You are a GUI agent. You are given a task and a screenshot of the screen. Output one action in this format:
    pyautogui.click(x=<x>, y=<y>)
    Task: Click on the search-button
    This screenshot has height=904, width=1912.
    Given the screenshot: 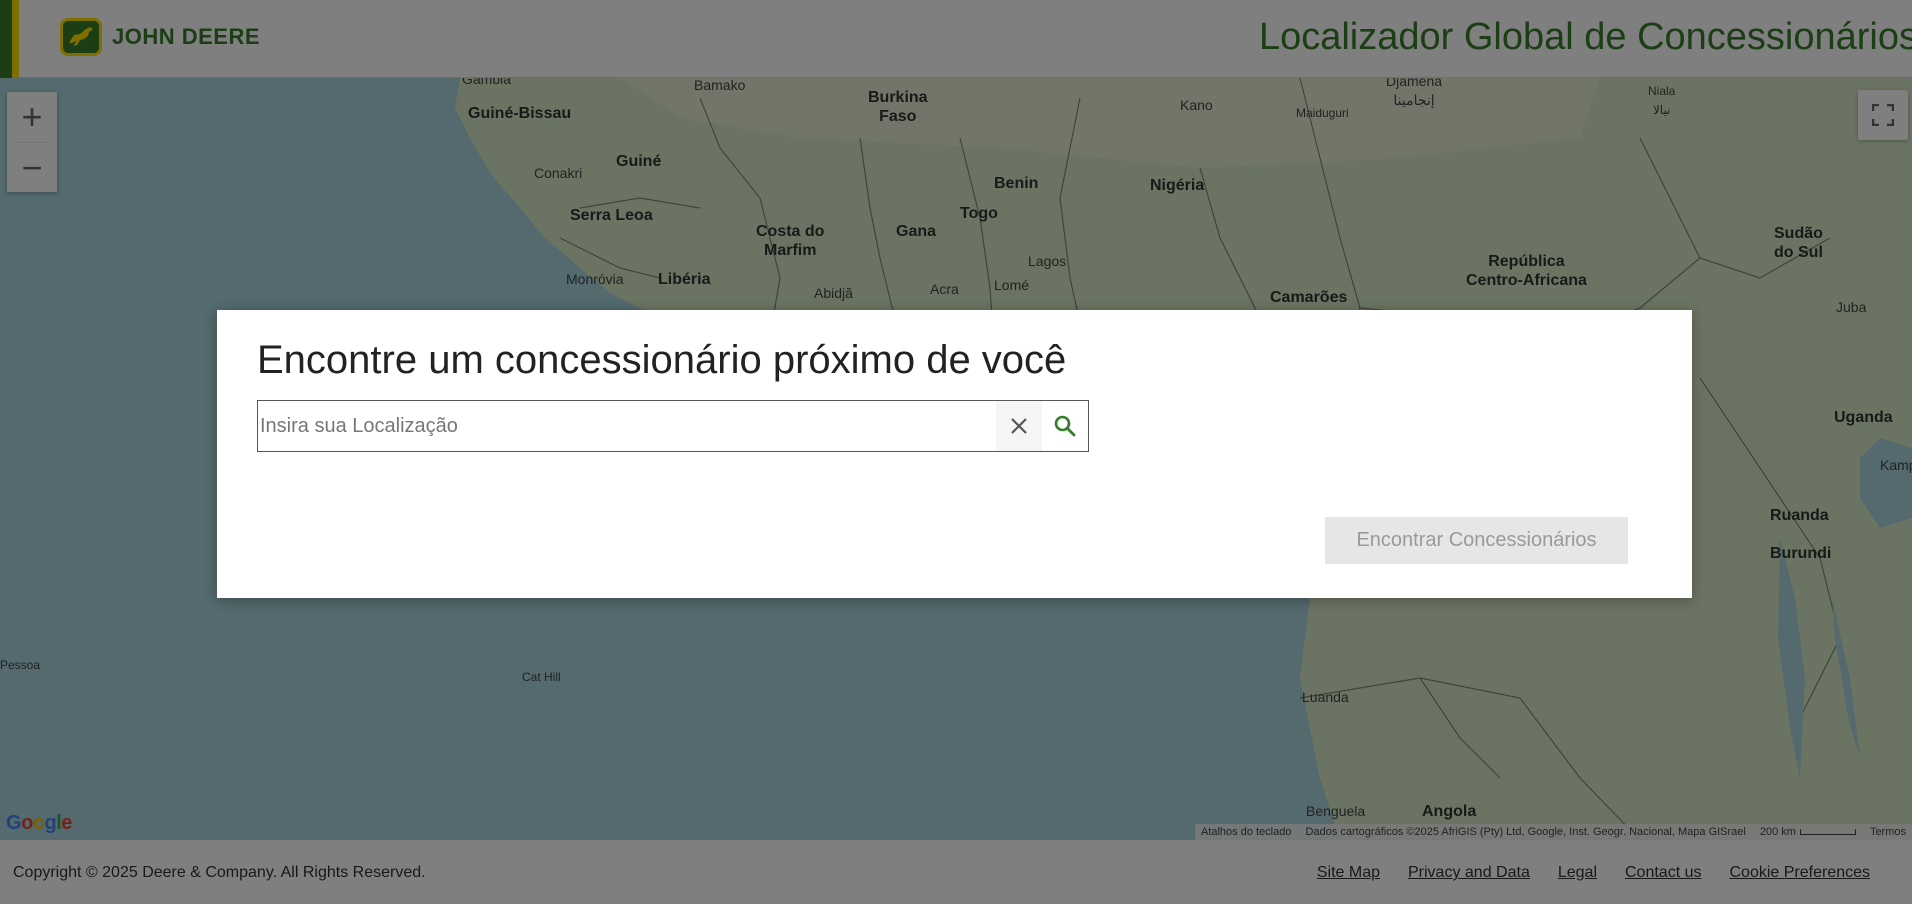 What is the action you would take?
    pyautogui.click(x=1065, y=426)
    